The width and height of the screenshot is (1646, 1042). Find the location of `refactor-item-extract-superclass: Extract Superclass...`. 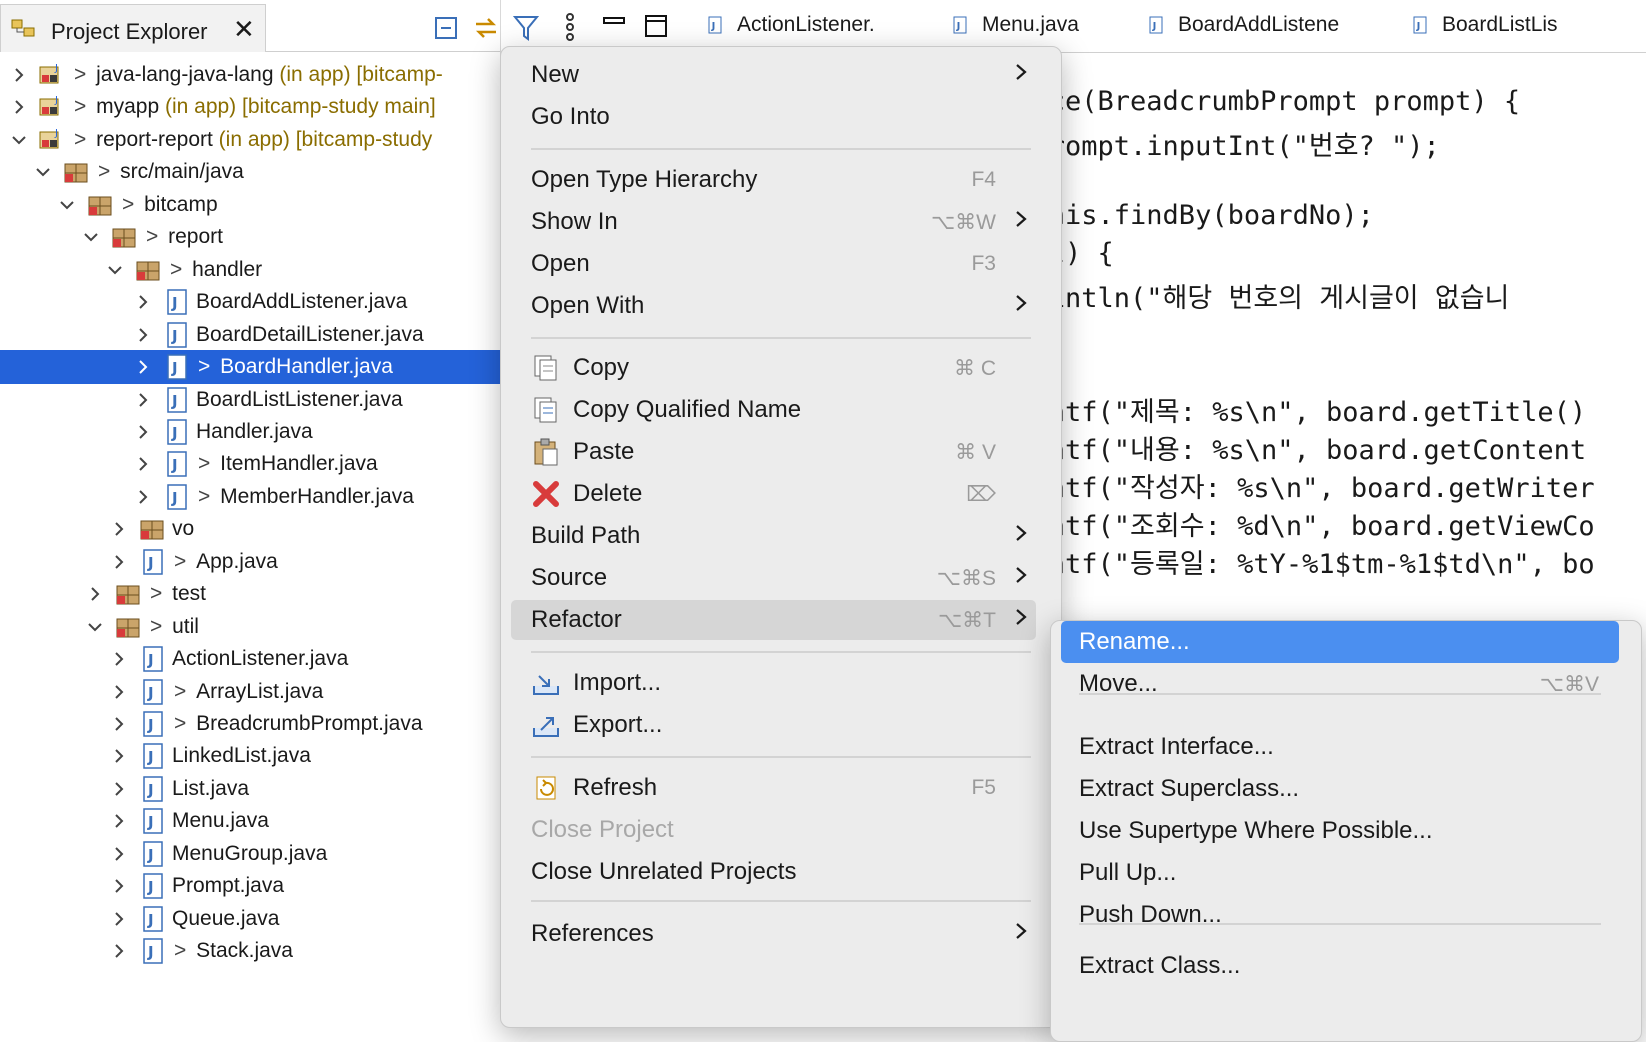

refactor-item-extract-superclass: Extract Superclass... is located at coordinates (1340, 789).